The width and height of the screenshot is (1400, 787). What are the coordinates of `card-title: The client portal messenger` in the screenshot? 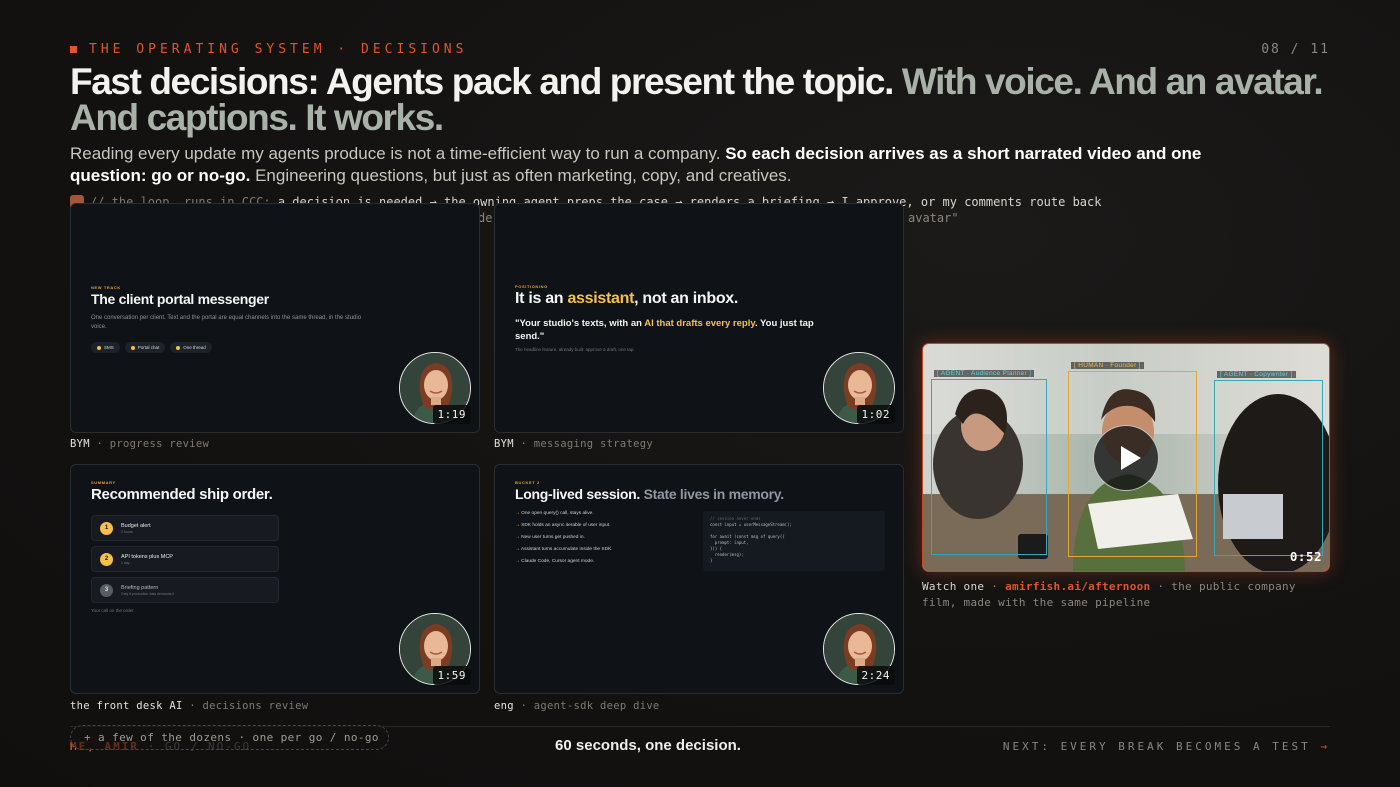 It's located at (180, 299).